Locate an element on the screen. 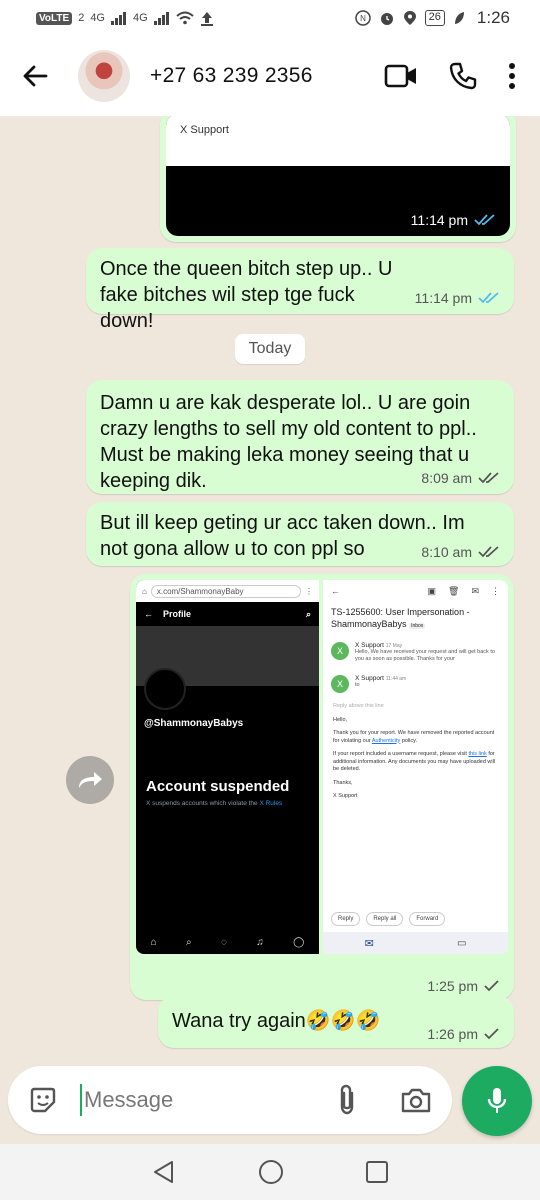  mic-icon is located at coordinates (497, 1100).